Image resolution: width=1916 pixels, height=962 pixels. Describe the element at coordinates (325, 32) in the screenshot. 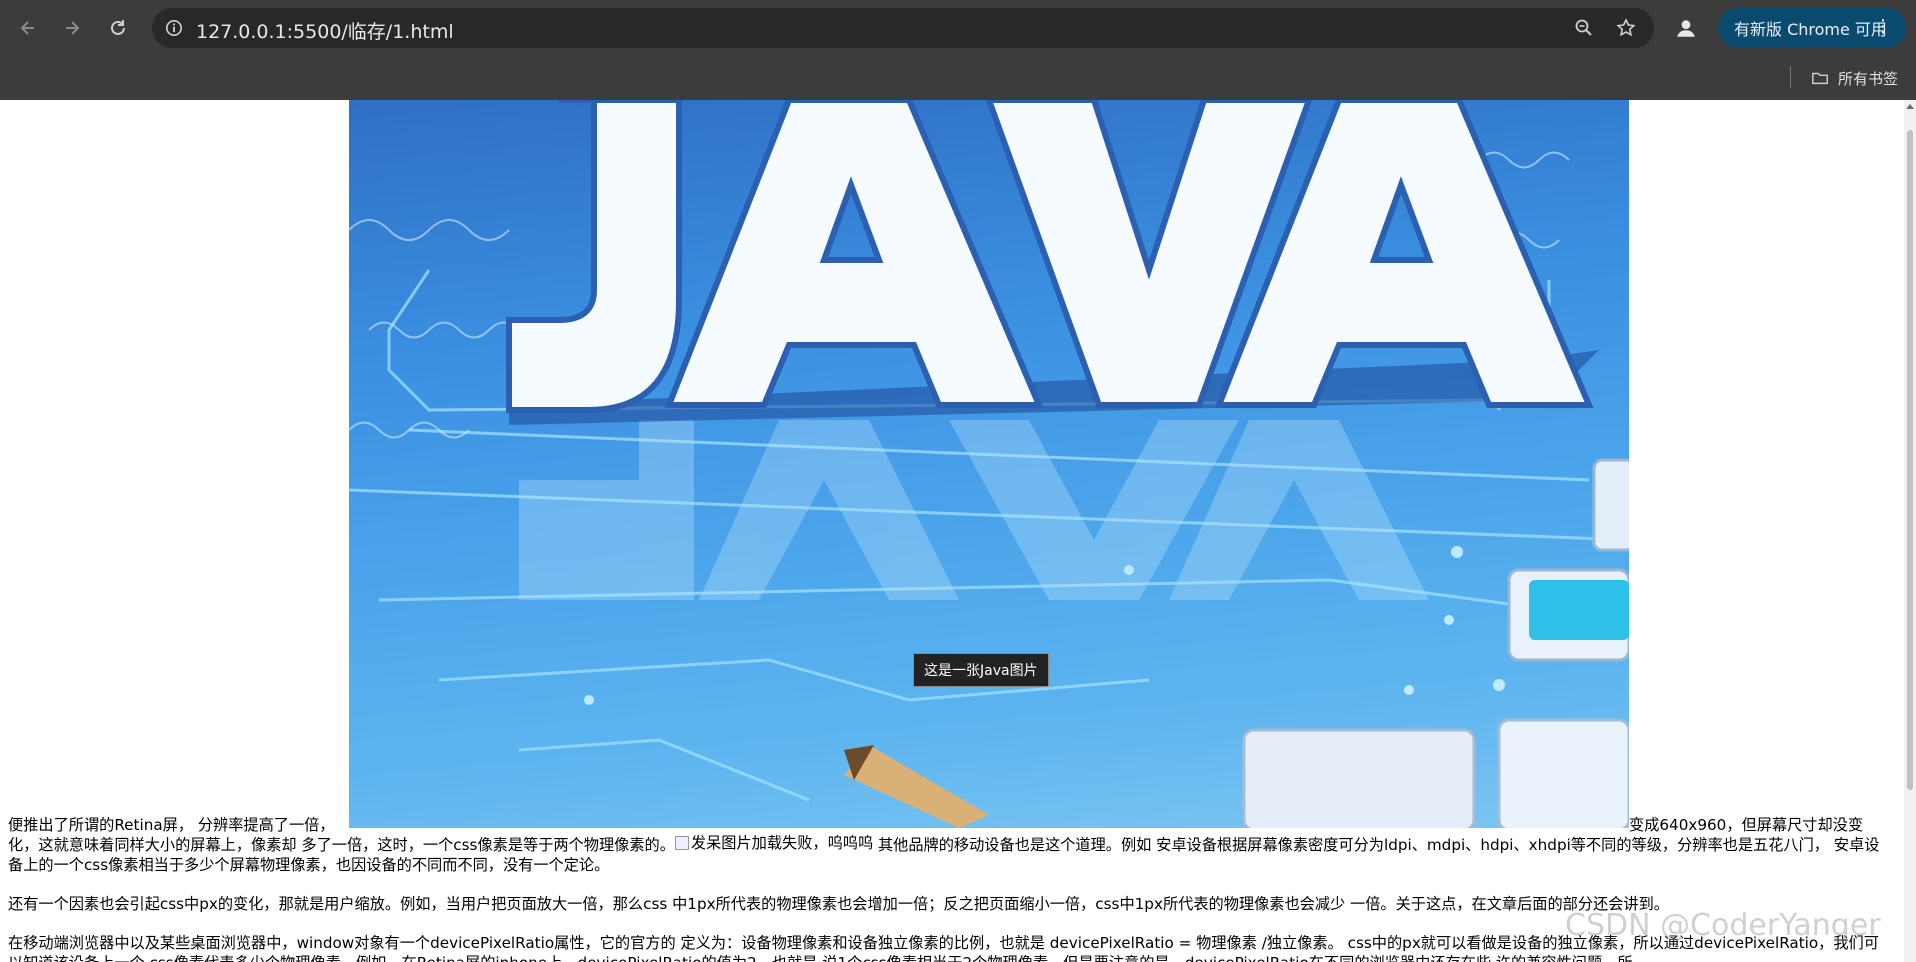

I see `url-text: 127.0.0.1:5500/临存/1.html` at that location.